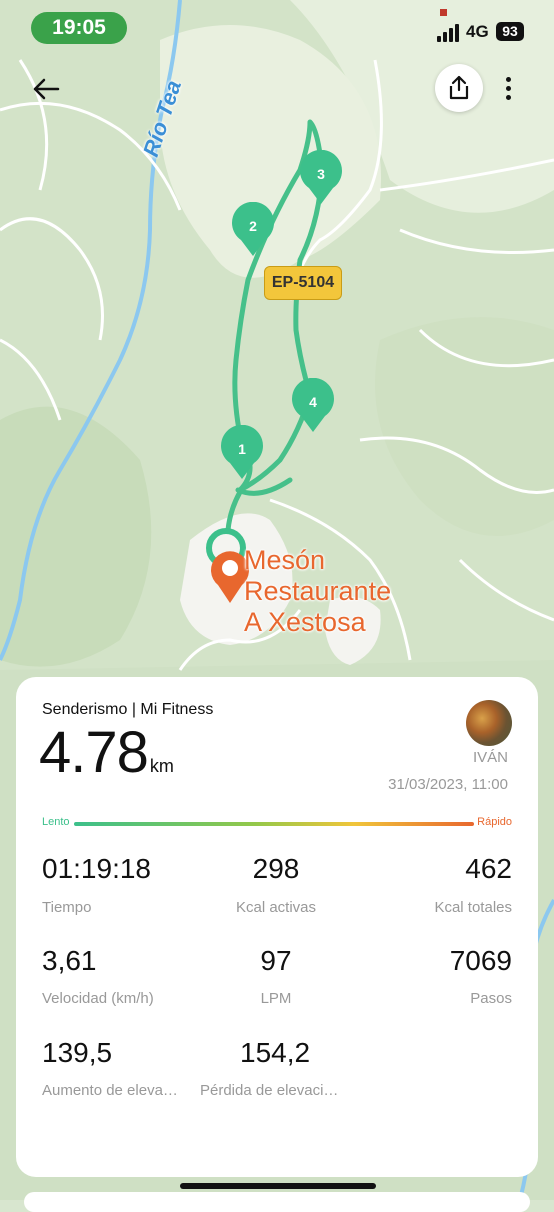  What do you see at coordinates (321, 174) in the screenshot?
I see `km-marker-3-label: 3` at bounding box center [321, 174].